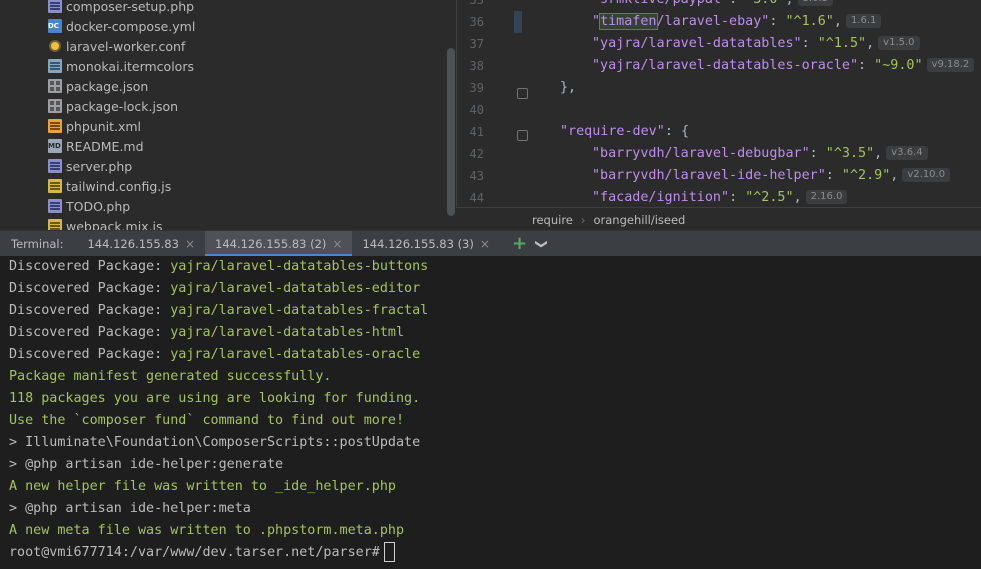 This screenshot has width=981, height=569. I want to click on line-number: 44, so click(476, 198).